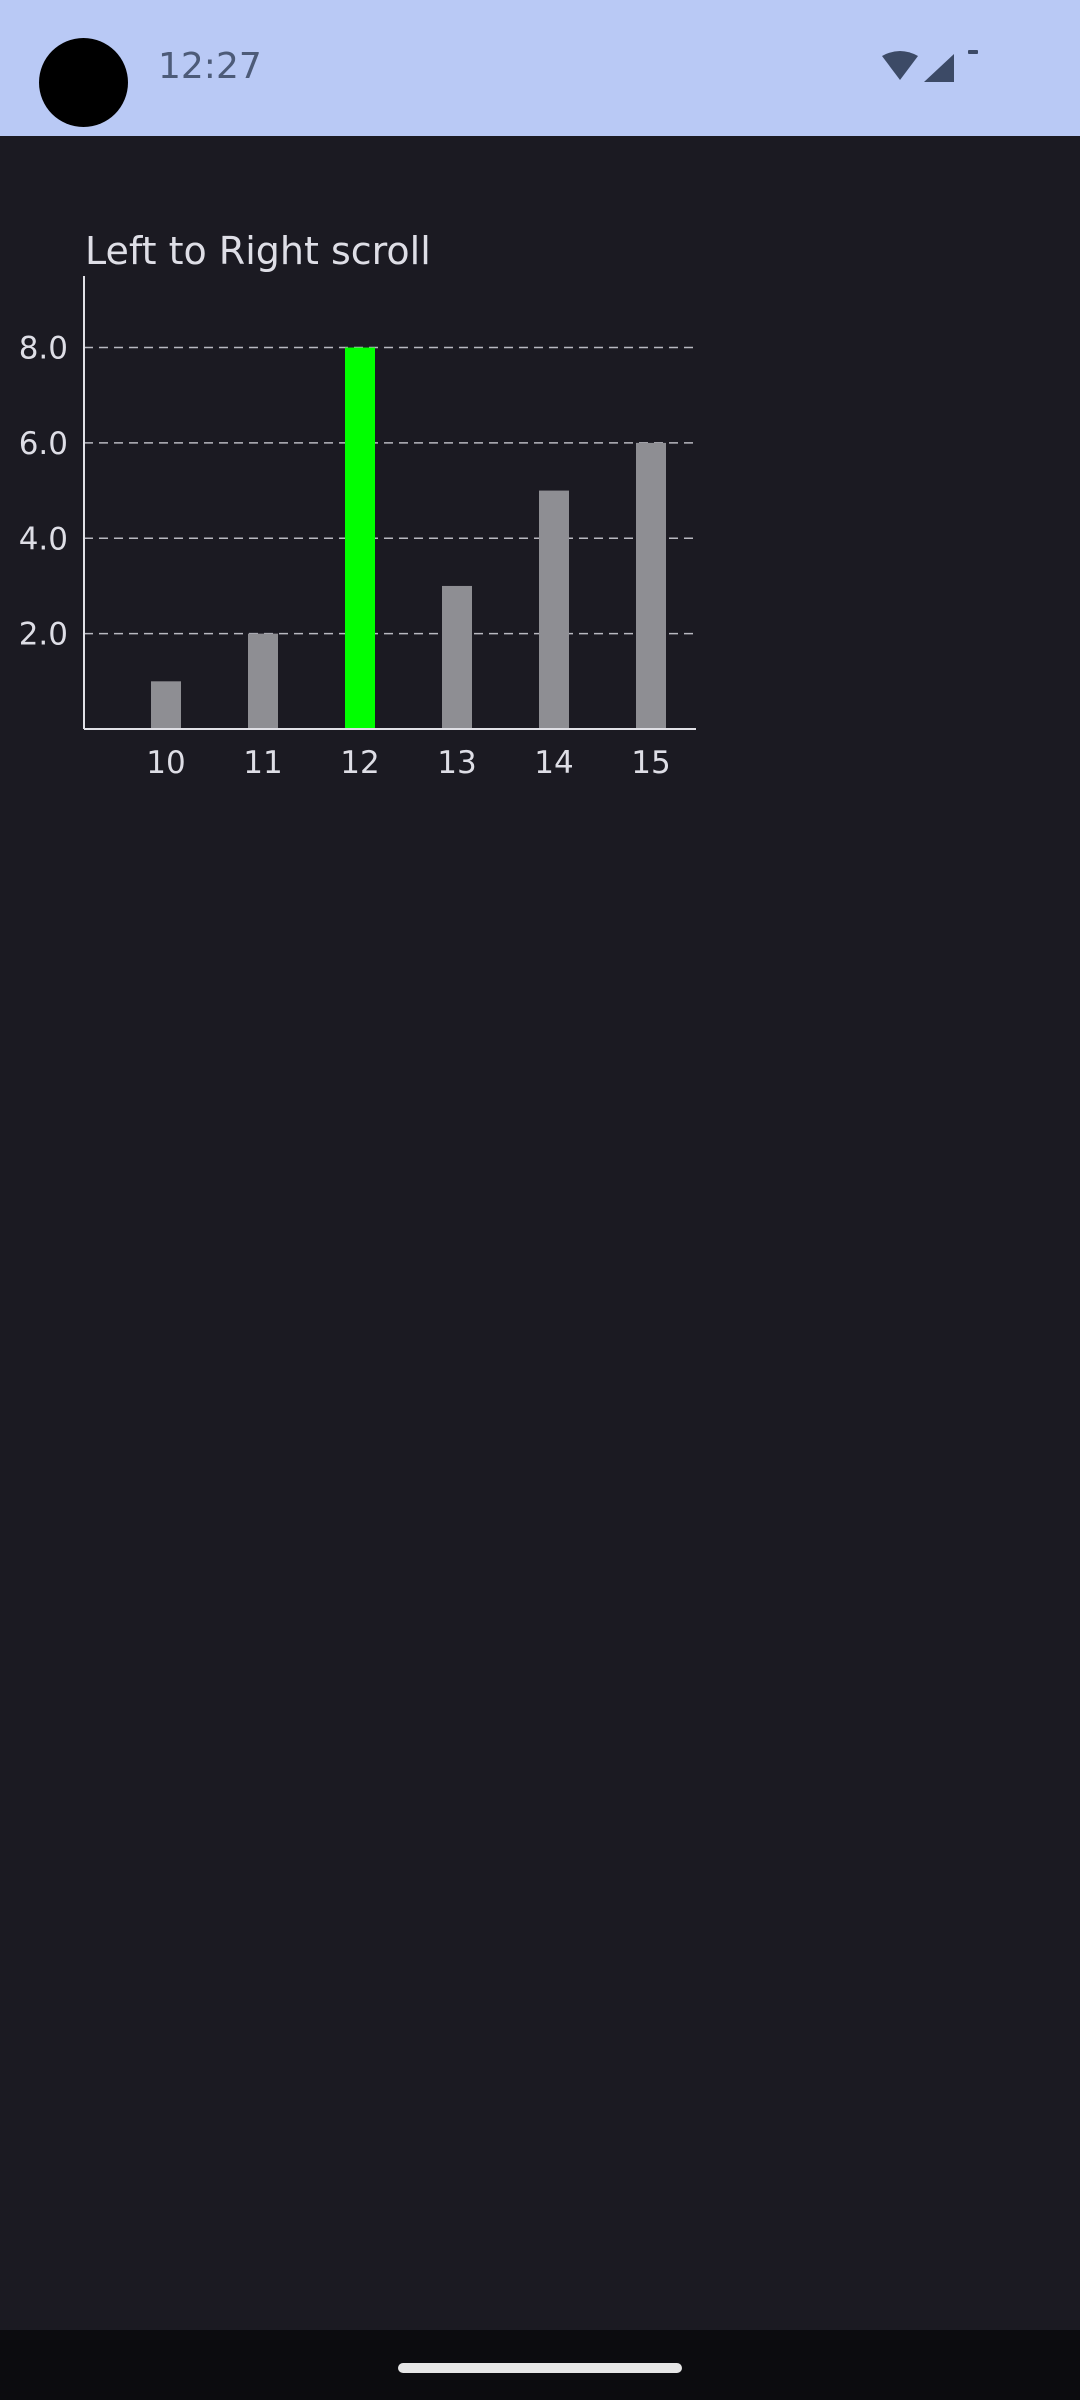  I want to click on y-tick-label: 4.0, so click(43, 539).